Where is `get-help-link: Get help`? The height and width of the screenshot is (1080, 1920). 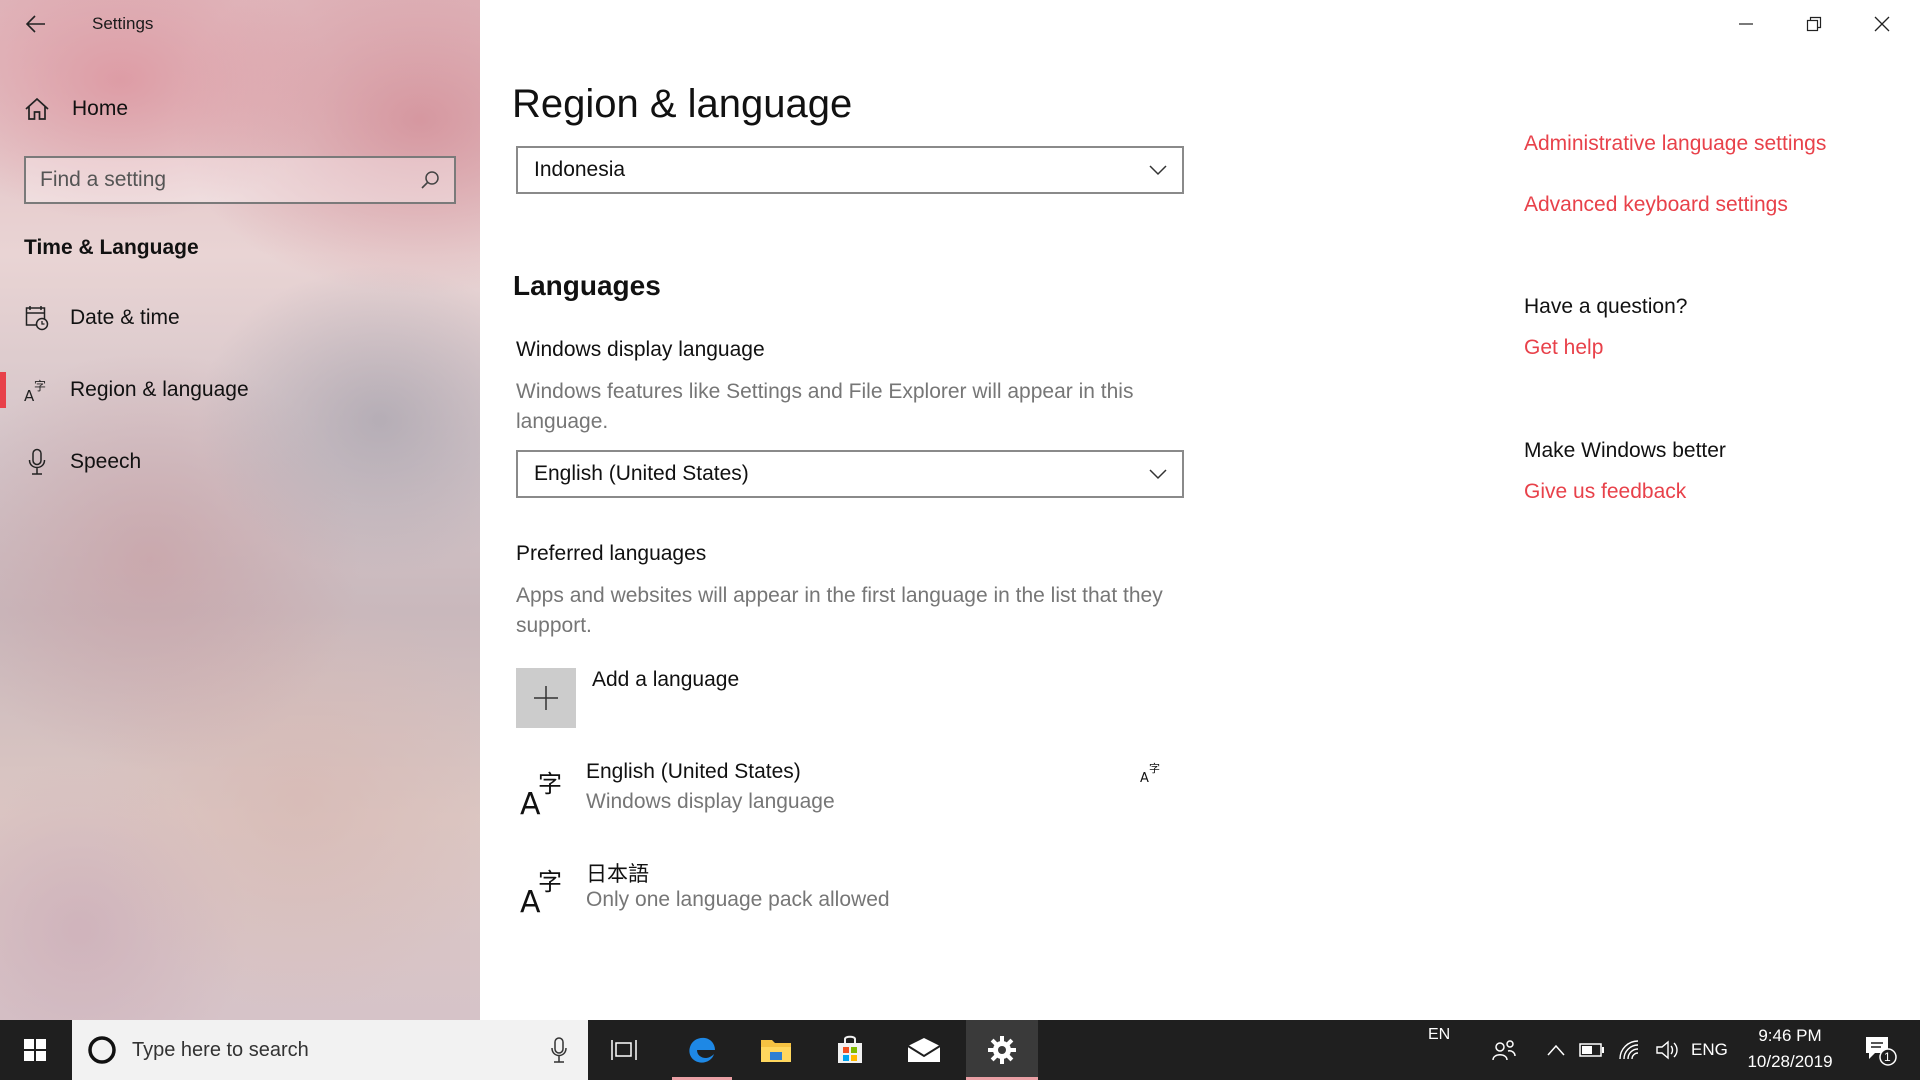
get-help-link: Get help is located at coordinates (1563, 348).